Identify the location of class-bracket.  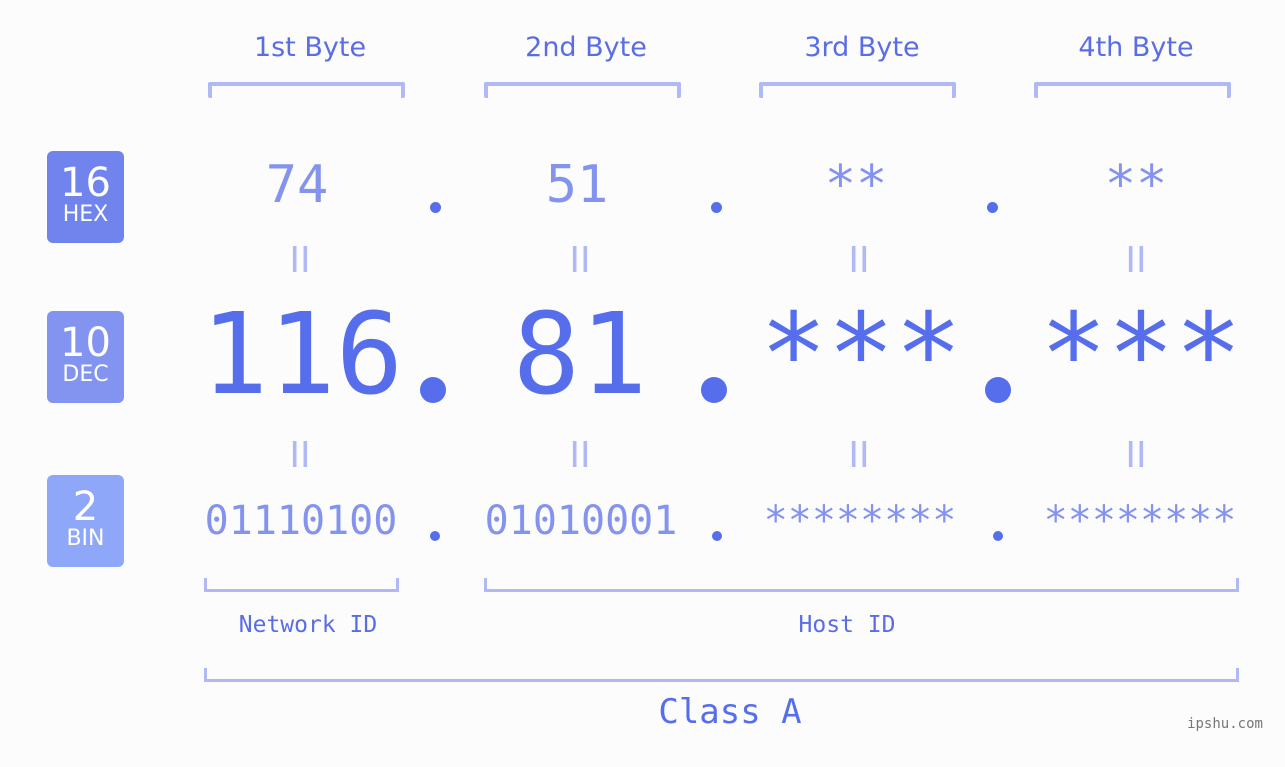
(721, 675).